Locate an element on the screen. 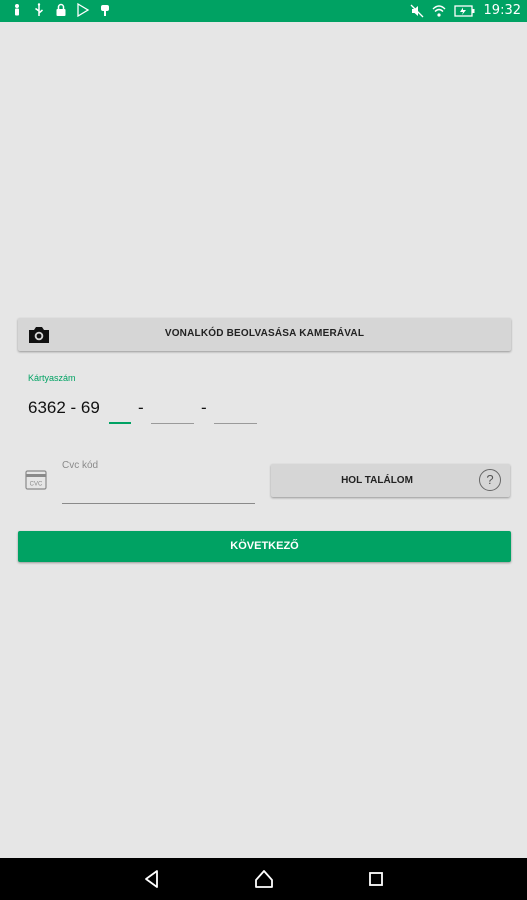  cvc-label: Cvc kód is located at coordinates (80, 465).